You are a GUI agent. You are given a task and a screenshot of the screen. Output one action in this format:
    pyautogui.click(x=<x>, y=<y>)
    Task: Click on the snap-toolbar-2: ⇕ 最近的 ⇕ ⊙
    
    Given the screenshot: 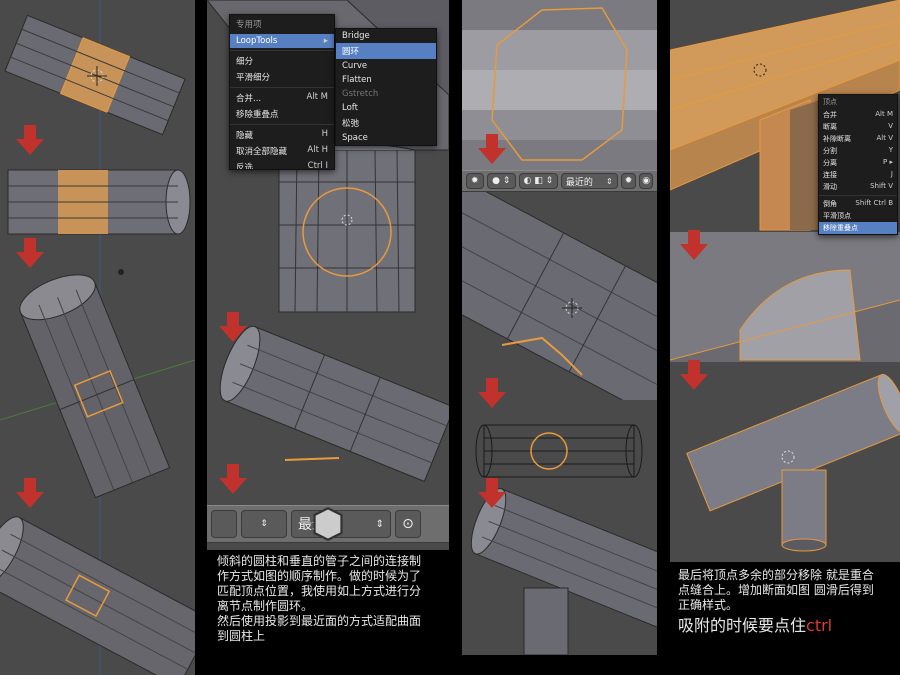 What is the action you would take?
    pyautogui.click(x=328, y=524)
    